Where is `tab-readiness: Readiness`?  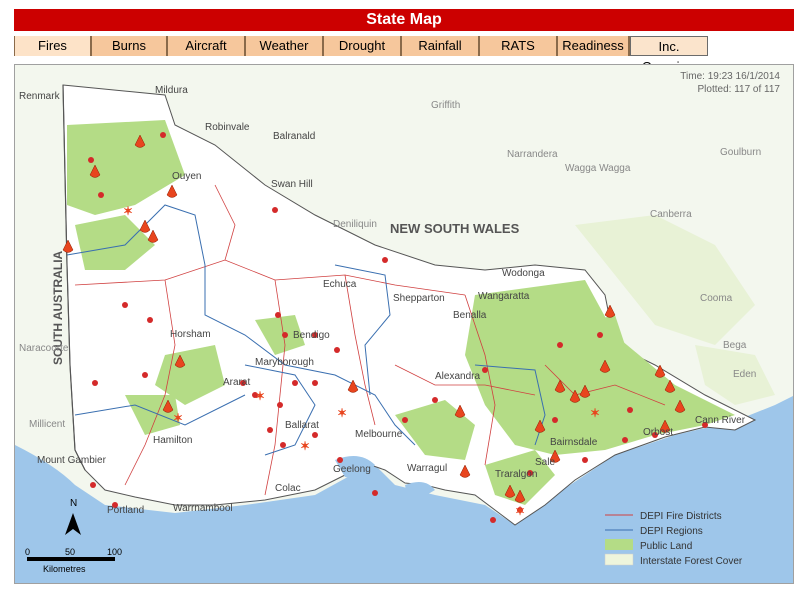
tab-readiness: Readiness is located at coordinates (594, 46).